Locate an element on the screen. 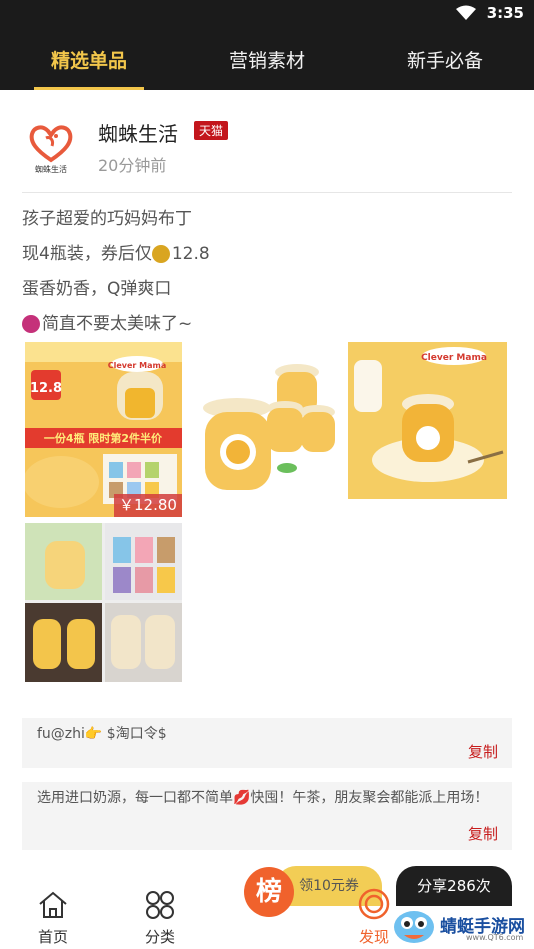  post-time: 20分钟前 is located at coordinates (132, 165).